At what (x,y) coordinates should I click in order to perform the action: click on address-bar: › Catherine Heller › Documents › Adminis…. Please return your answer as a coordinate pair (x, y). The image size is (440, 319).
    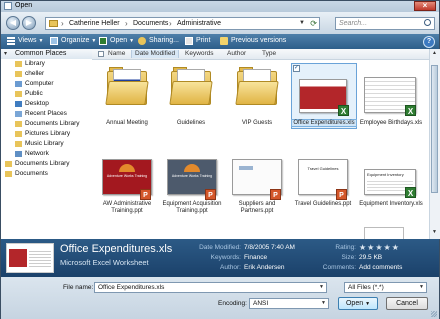
    Looking at the image, I should click on (182, 23).